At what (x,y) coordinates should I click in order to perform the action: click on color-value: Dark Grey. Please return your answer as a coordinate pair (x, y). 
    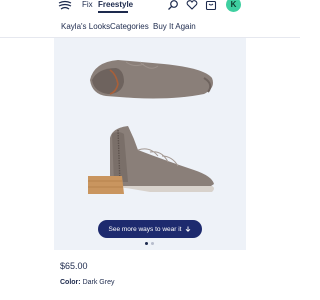
    Looking at the image, I should click on (98, 282).